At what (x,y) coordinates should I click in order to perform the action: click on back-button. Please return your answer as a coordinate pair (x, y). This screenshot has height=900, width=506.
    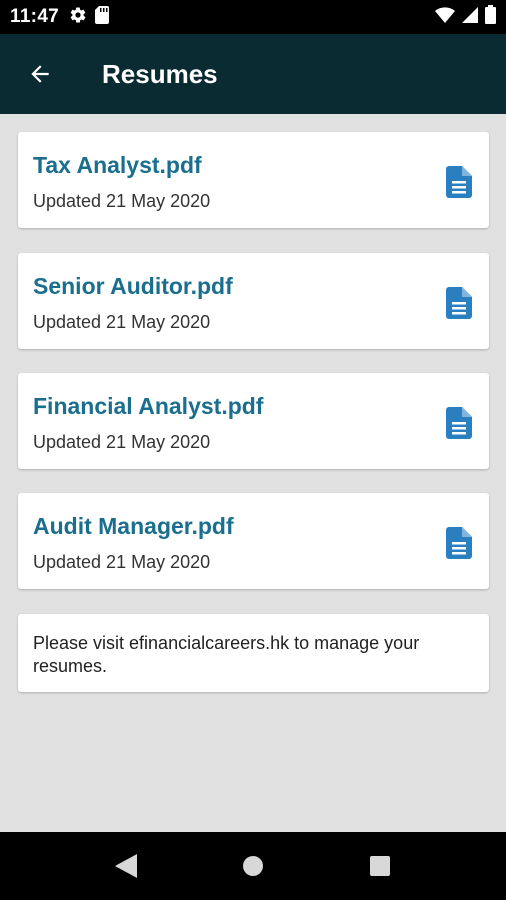
    Looking at the image, I should click on (40, 74).